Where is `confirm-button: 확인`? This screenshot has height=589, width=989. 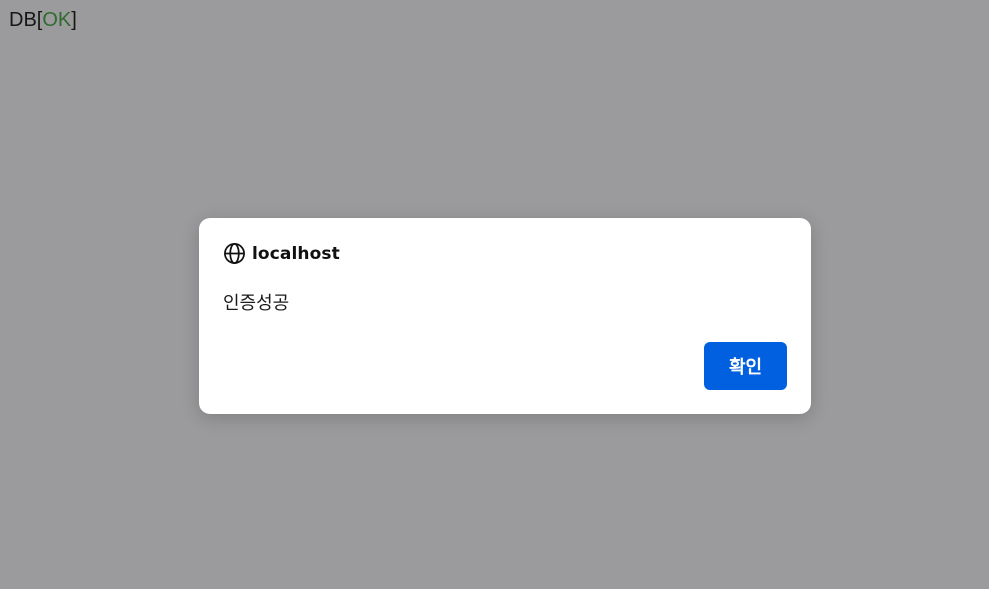 confirm-button: 확인 is located at coordinates (745, 366).